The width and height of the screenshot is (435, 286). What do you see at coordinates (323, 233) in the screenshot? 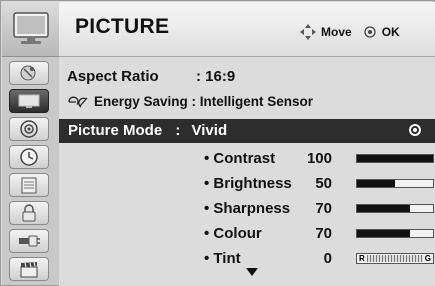
I see `colour-value: 70` at bounding box center [323, 233].